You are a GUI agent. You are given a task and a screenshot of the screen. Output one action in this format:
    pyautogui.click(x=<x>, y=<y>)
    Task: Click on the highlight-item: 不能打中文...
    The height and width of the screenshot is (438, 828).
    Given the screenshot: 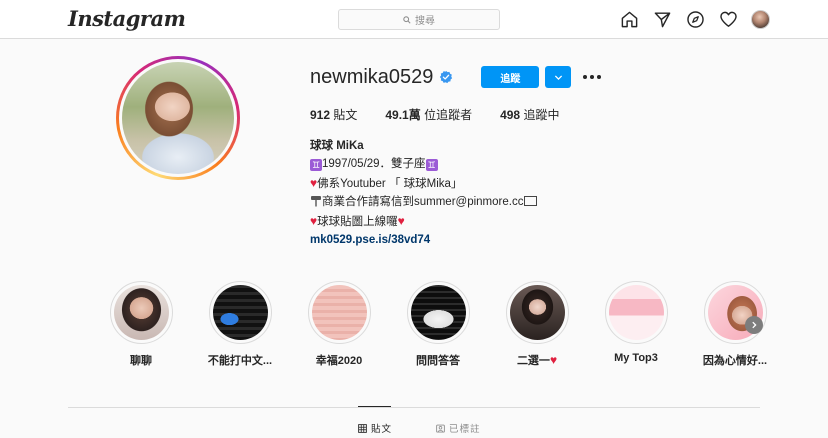 What is the action you would take?
    pyautogui.click(x=240, y=324)
    